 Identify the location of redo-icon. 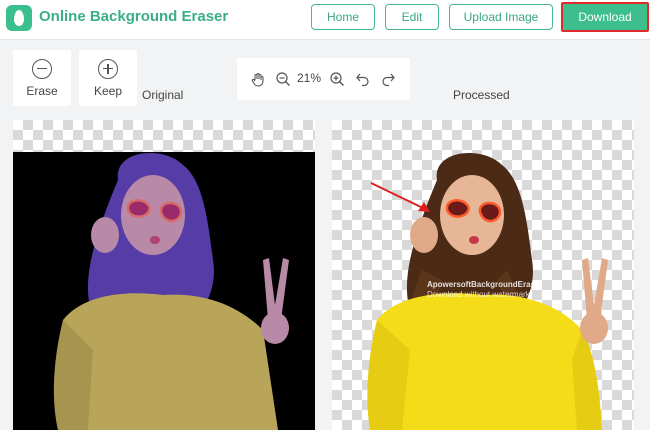
(388, 79).